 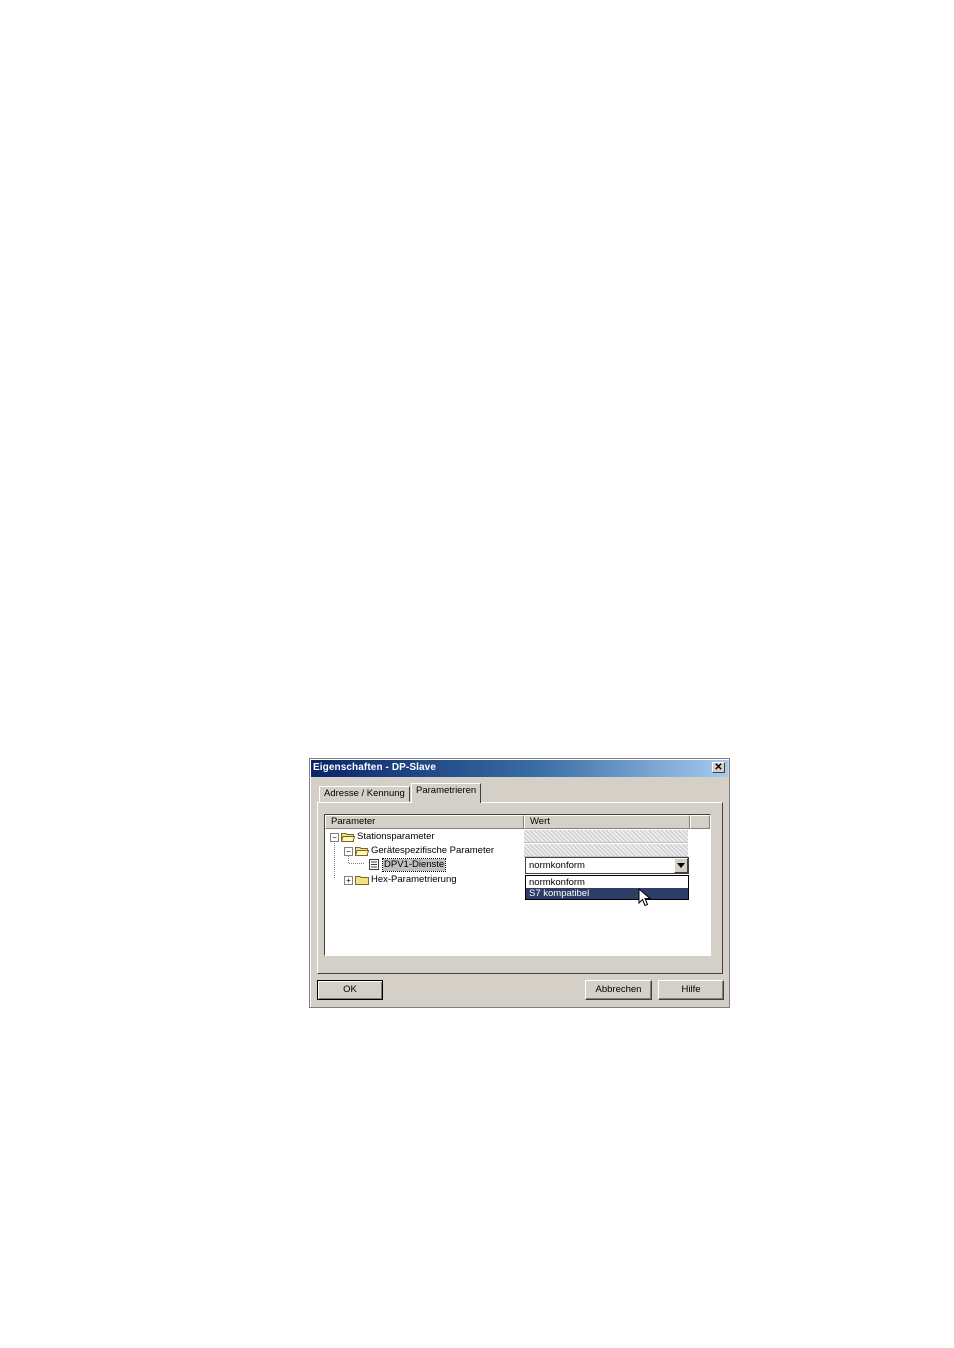 I want to click on tree-item-stationsparameter: Stationsparameter, so click(x=396, y=837).